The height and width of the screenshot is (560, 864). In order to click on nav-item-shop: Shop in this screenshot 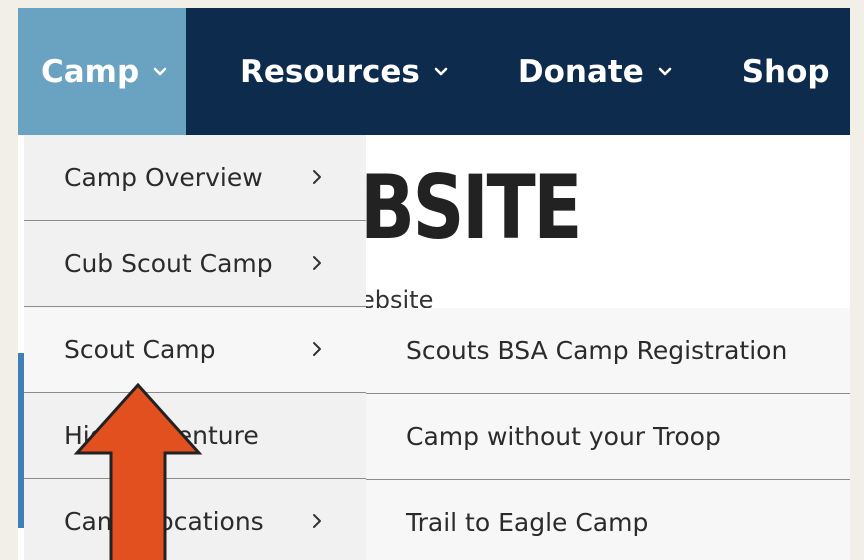, I will do `click(751, 71)`.